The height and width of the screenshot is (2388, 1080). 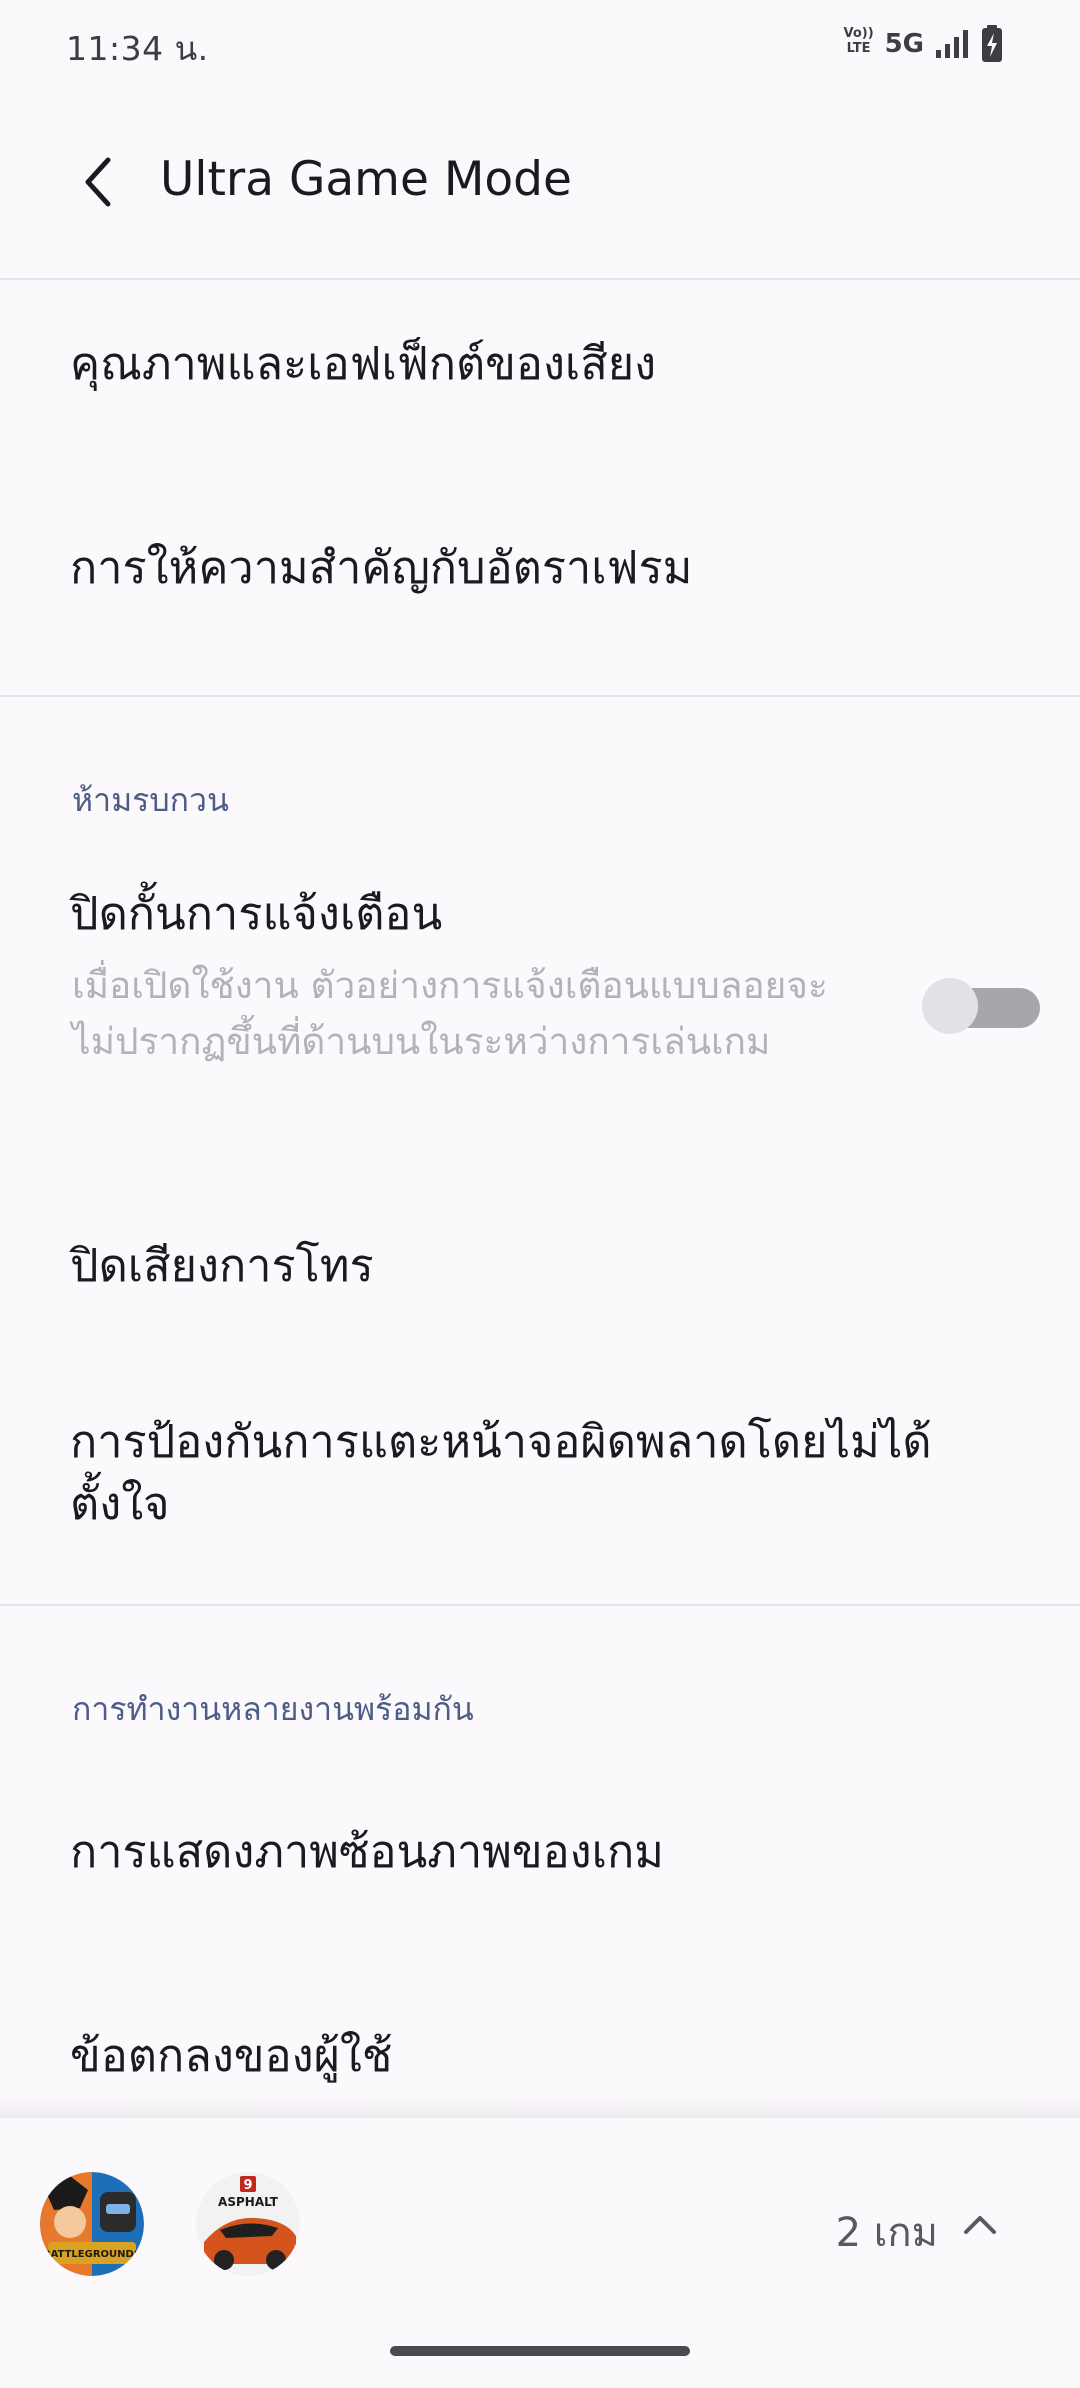 I want to click on accidental-touch-label-line1: การป้องกันการแตะหน้าจอผิดพลาดโดยไม่ได้, so click(x=501, y=1441).